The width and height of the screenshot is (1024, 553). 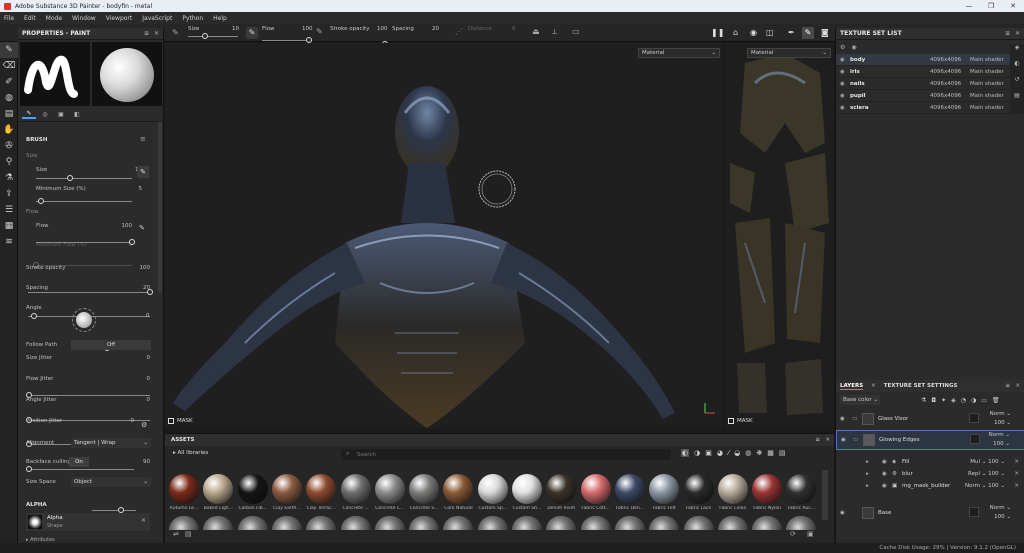 What do you see at coordinates (382, 29) in the screenshot?
I see `toolbar-stroke-opacity-value: 100` at bounding box center [382, 29].